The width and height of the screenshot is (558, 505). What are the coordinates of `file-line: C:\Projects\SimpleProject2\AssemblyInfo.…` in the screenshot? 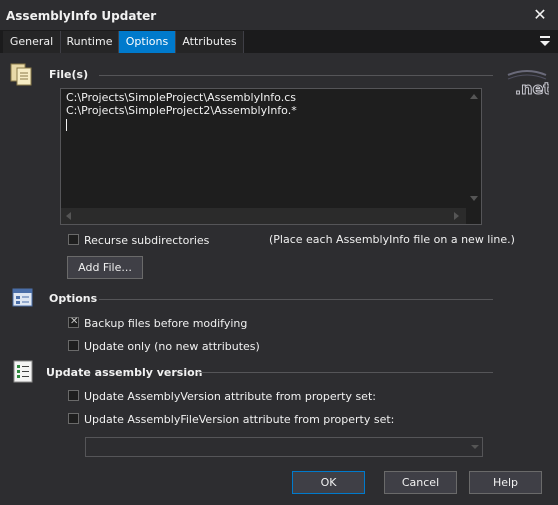 It's located at (181, 110).